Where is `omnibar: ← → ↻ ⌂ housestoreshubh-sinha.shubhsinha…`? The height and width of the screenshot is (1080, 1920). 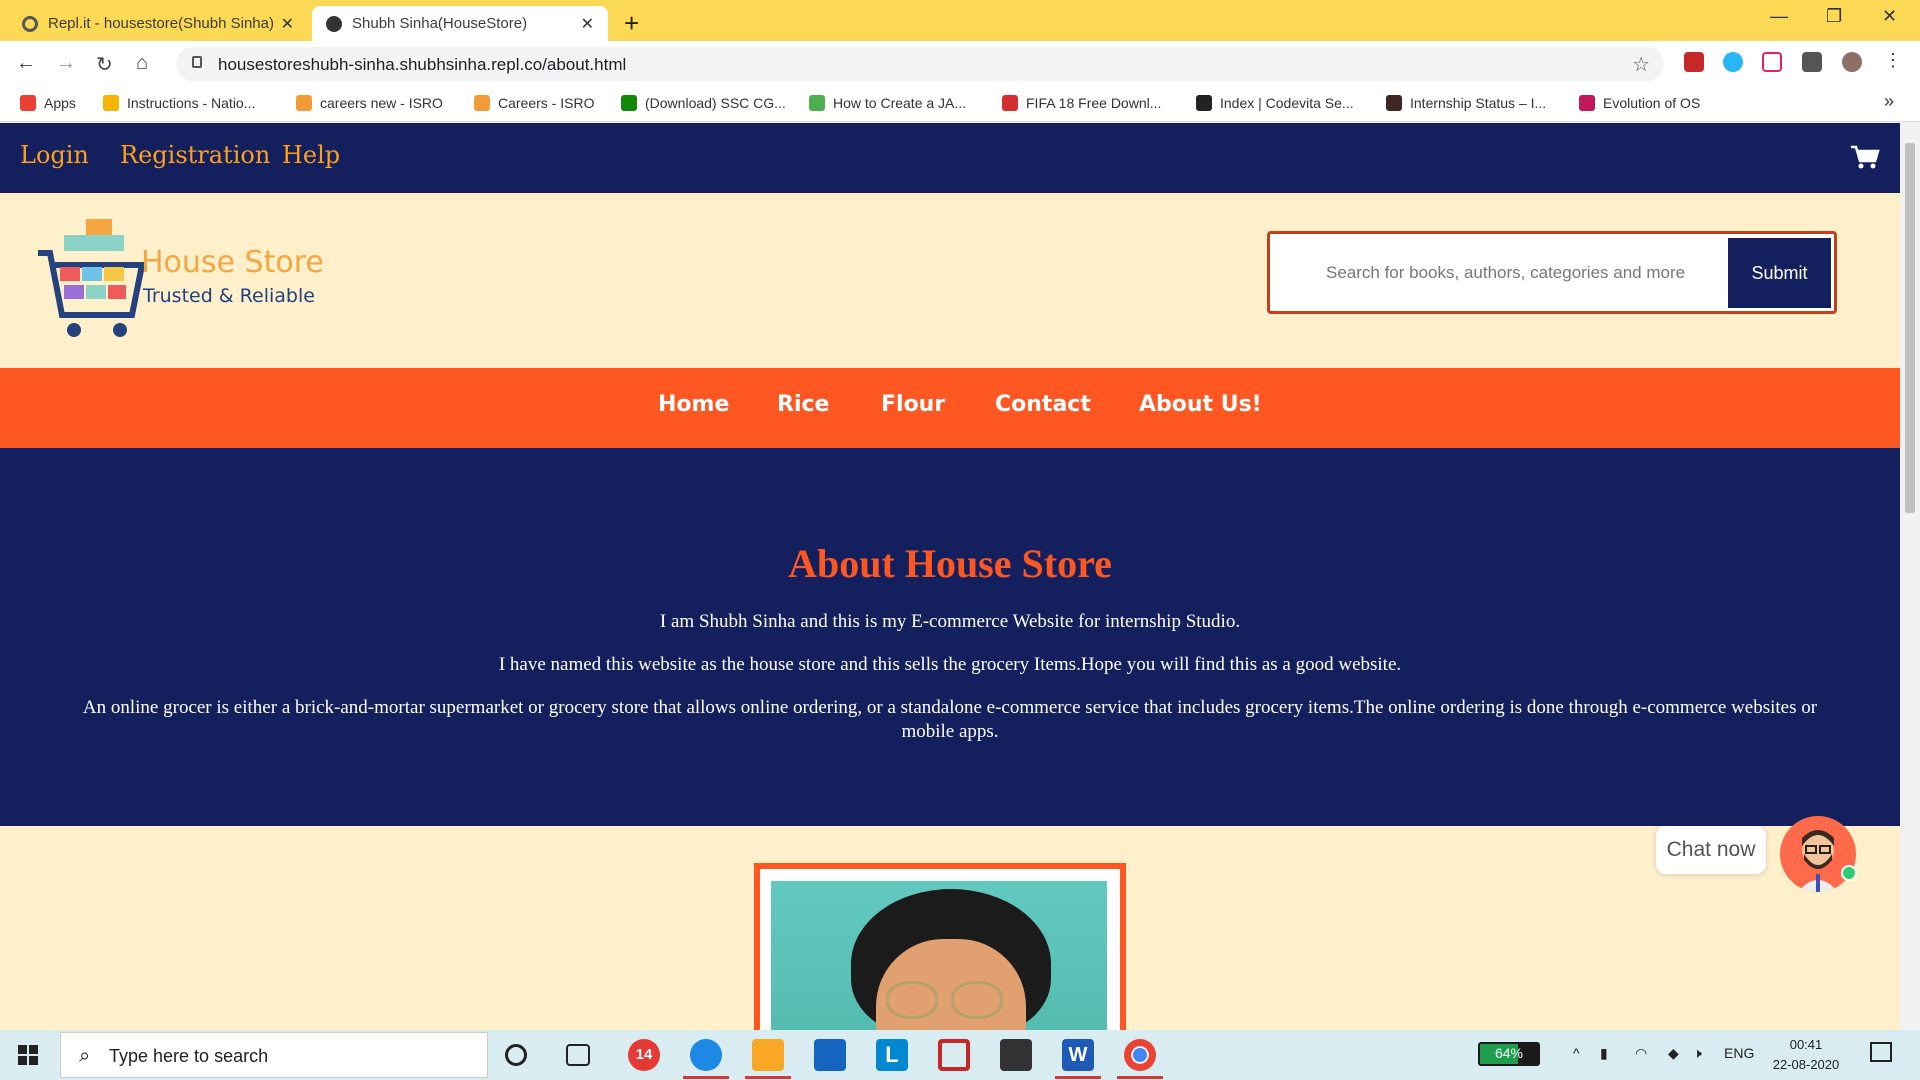 omnibar: ← → ↻ ⌂ housestoreshubh-sinha.shubhsinha… is located at coordinates (960, 64).